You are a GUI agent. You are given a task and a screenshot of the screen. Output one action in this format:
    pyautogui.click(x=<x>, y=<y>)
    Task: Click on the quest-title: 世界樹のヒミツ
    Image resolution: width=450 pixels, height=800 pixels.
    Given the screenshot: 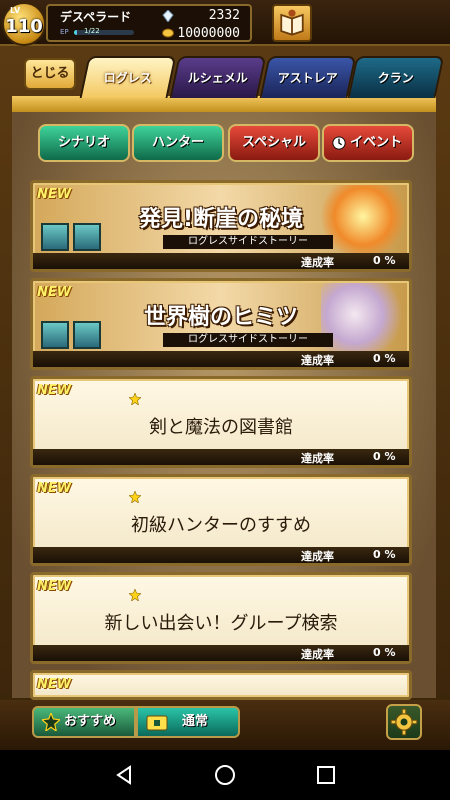 What is the action you would take?
    pyautogui.click(x=220, y=317)
    